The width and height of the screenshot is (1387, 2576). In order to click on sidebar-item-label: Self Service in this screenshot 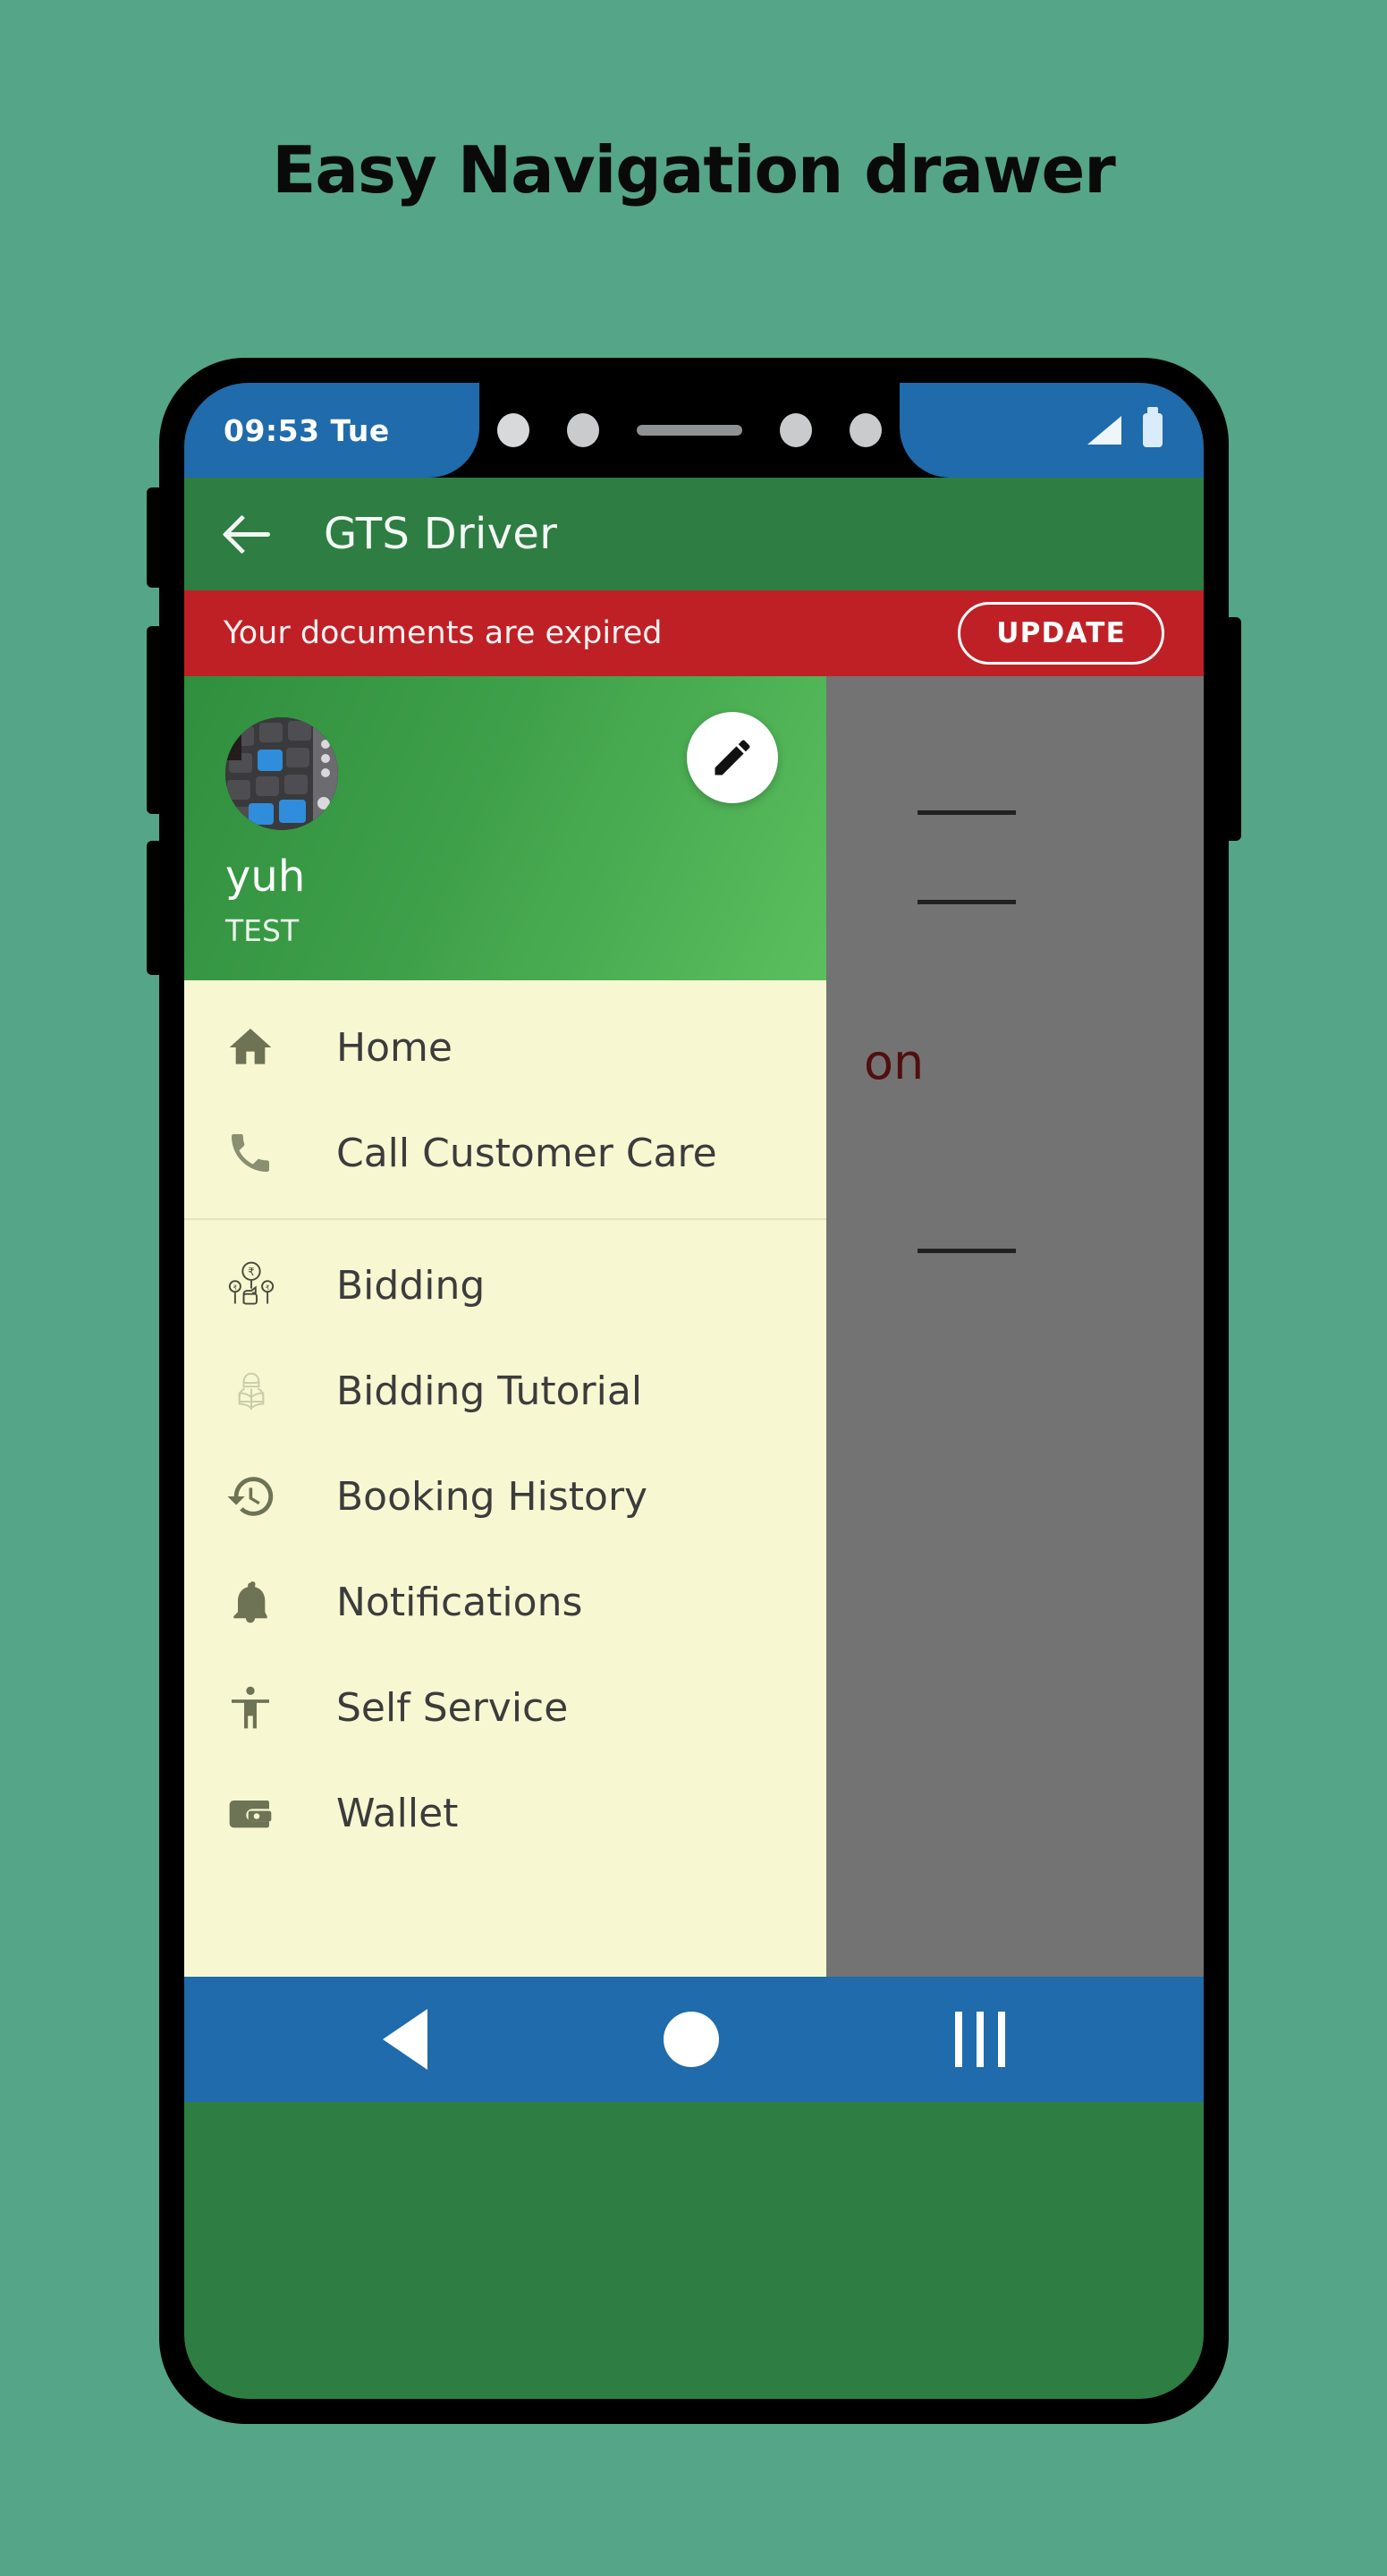, I will do `click(452, 1707)`.